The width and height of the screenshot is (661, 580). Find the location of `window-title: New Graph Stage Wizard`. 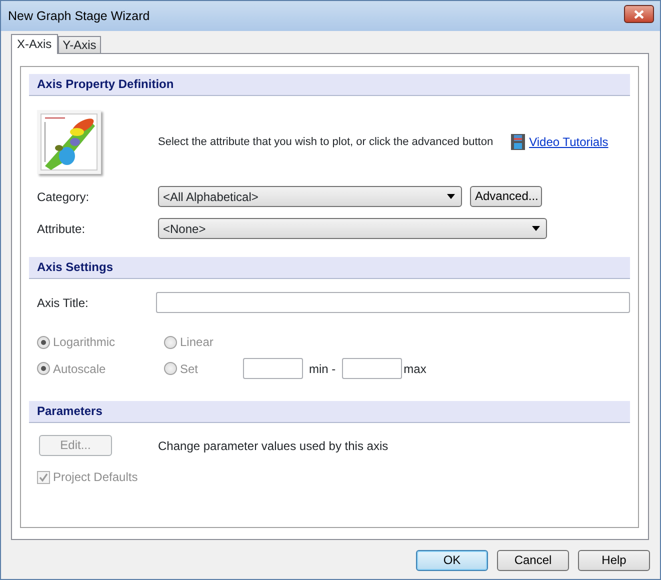

window-title: New Graph Stage Wizard is located at coordinates (79, 16).